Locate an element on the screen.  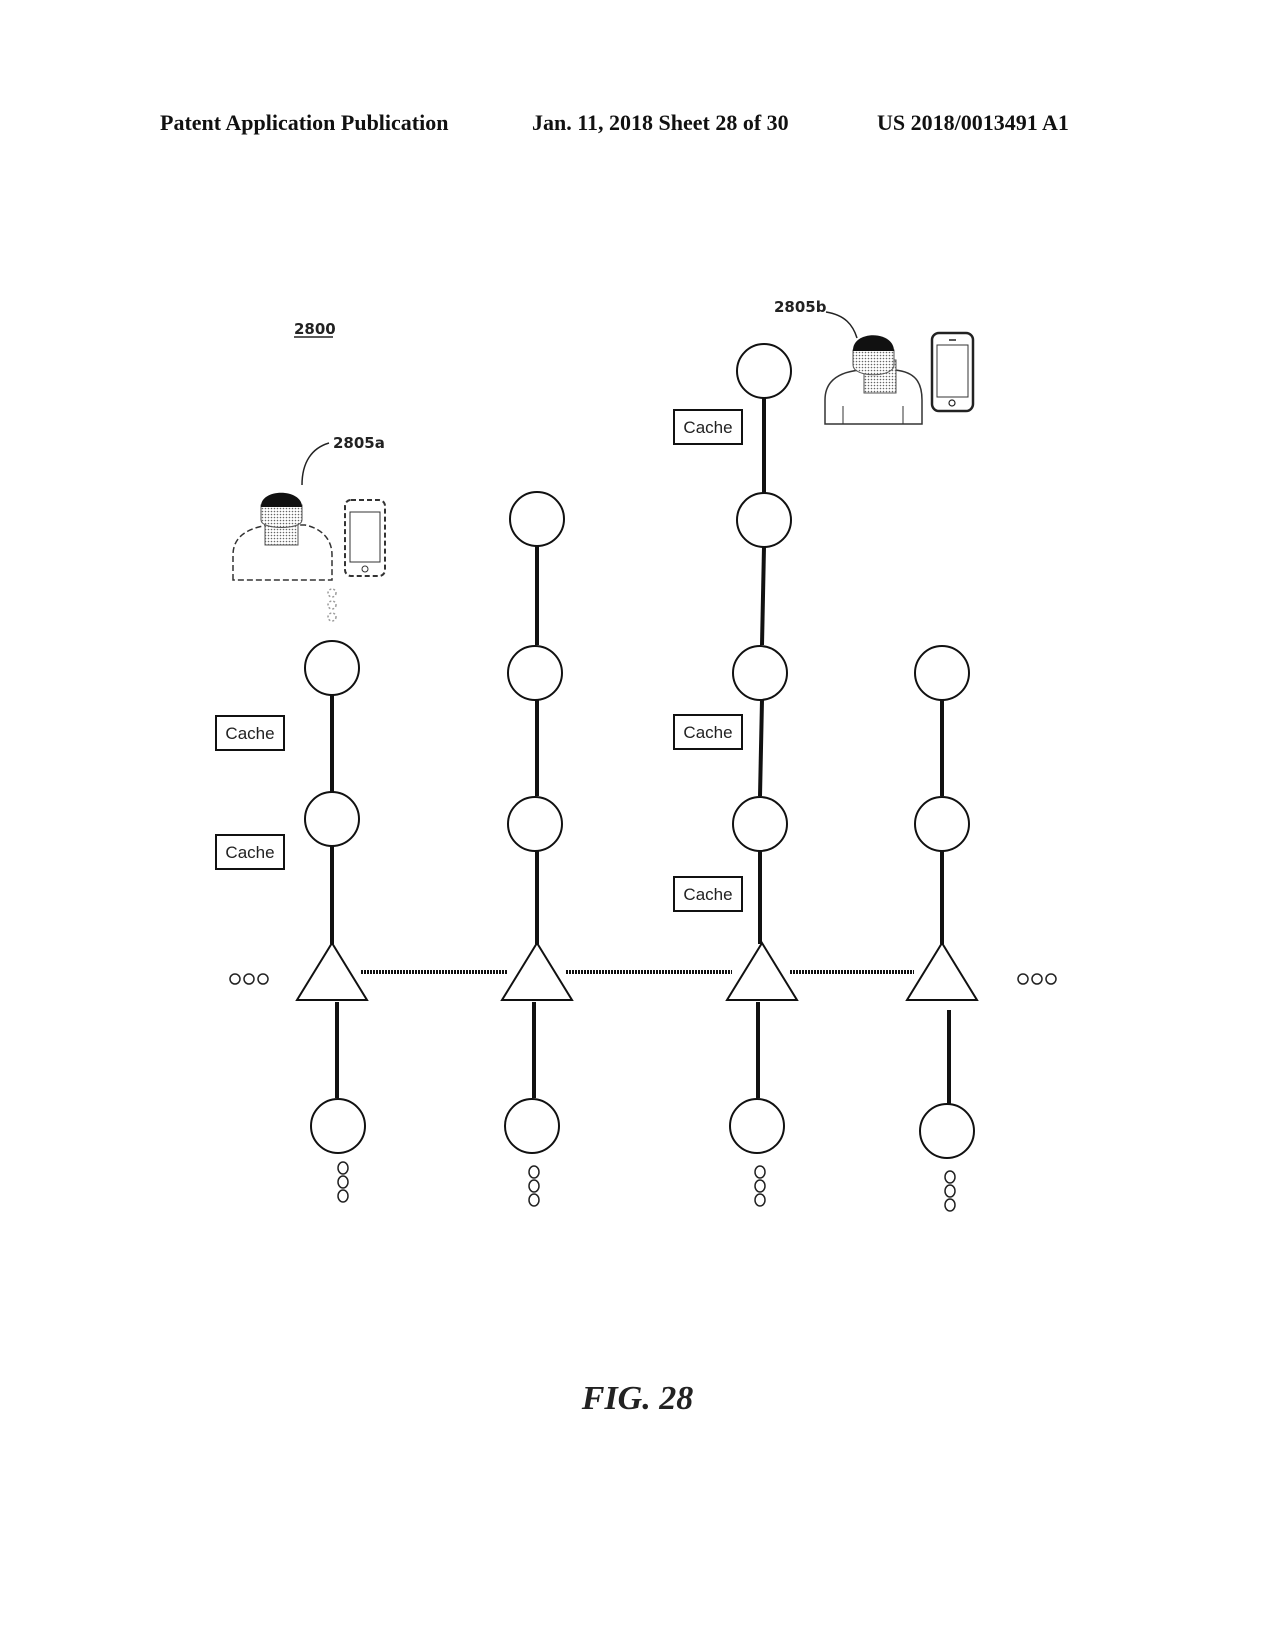
ellipsis-right is located at coordinates (1037, 979).